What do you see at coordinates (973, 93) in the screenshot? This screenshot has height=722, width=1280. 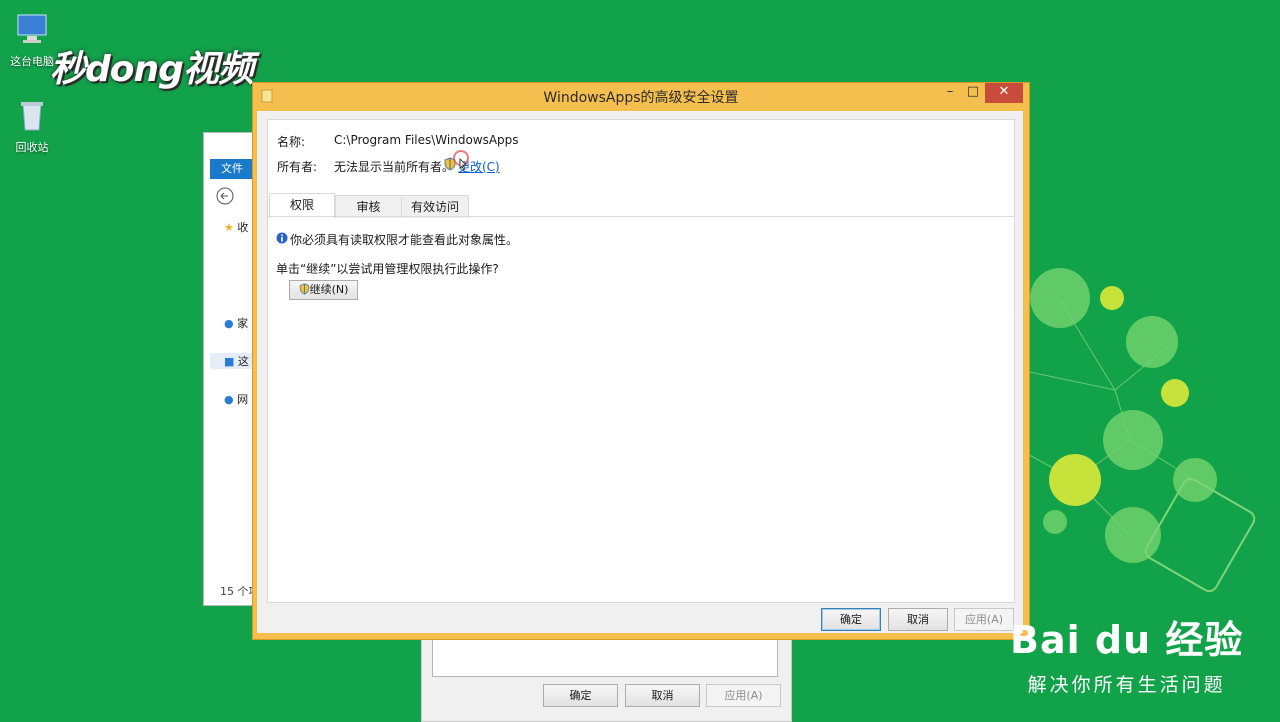 I see `maximize-button: □` at bounding box center [973, 93].